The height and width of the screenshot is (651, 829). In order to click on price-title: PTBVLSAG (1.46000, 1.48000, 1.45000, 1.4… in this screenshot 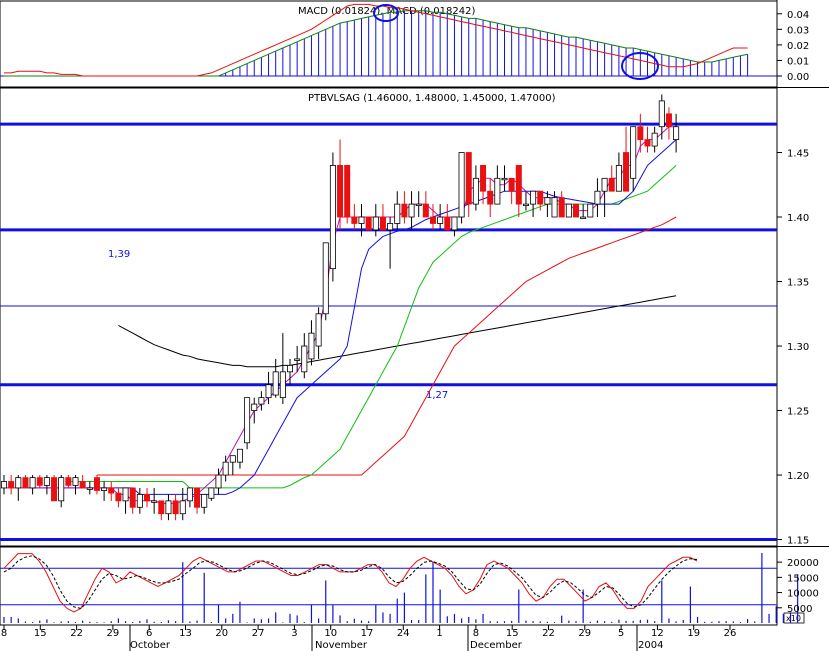, I will do `click(432, 98)`.